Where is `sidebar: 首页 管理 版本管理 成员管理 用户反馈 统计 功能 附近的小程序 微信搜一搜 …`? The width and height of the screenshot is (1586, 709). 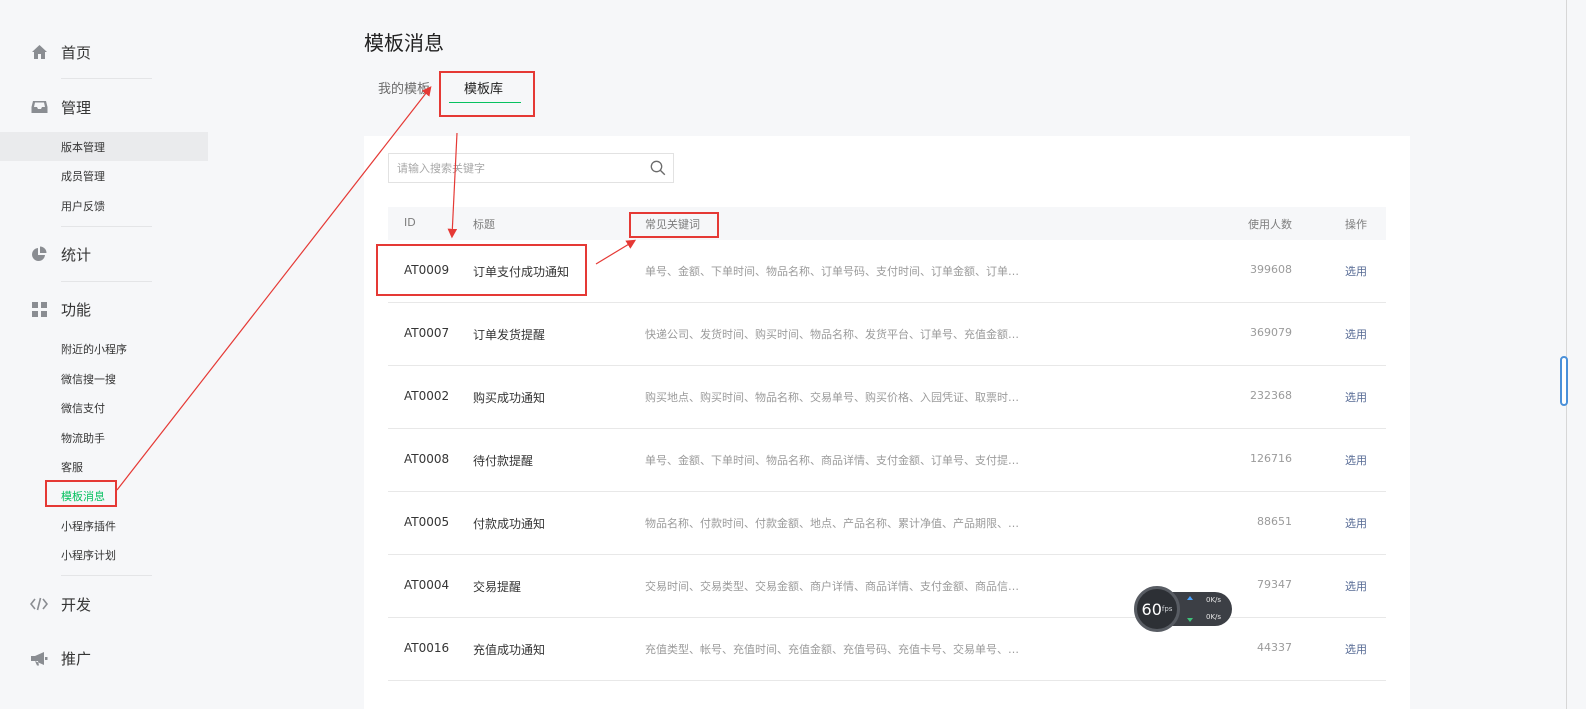 sidebar: 首页 管理 版本管理 成员管理 用户反馈 统计 功能 附近的小程序 微信搜一搜 … is located at coordinates (104, 354).